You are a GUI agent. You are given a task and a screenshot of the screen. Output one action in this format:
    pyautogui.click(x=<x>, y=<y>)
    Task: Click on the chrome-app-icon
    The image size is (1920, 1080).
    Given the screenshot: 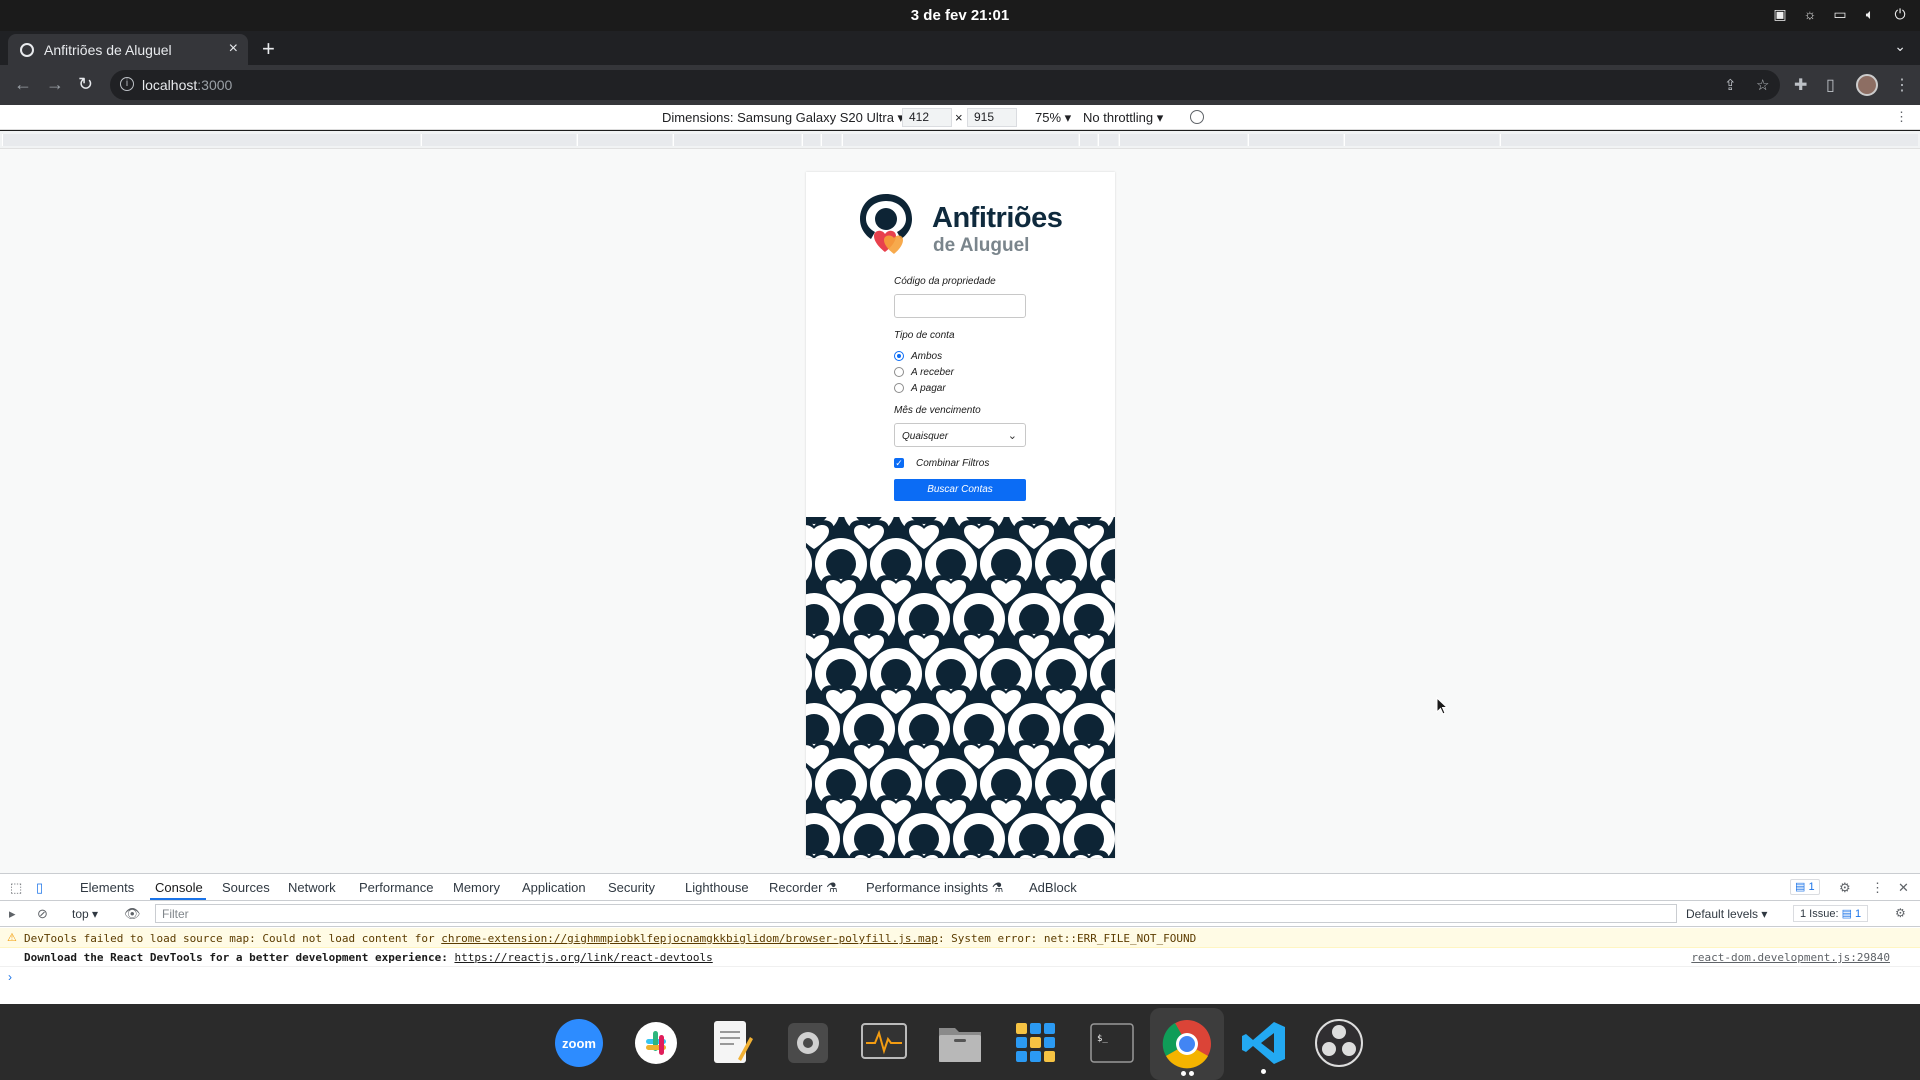 What is the action you would take?
    pyautogui.click(x=1187, y=1044)
    